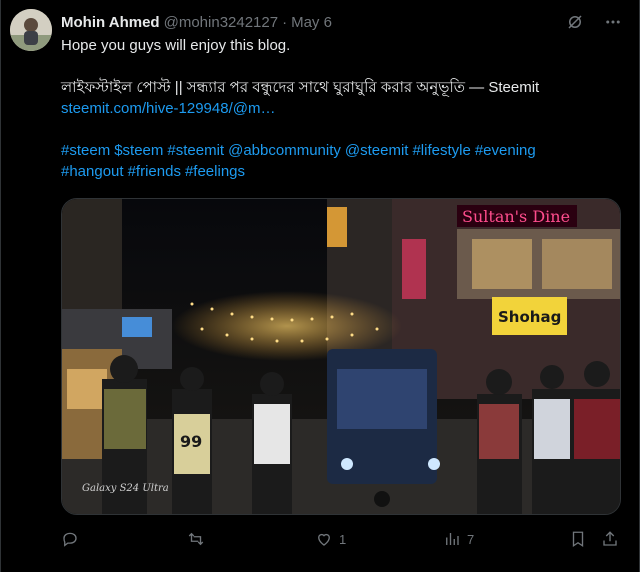  What do you see at coordinates (196, 539) in the screenshot?
I see `retweet-icon` at bounding box center [196, 539].